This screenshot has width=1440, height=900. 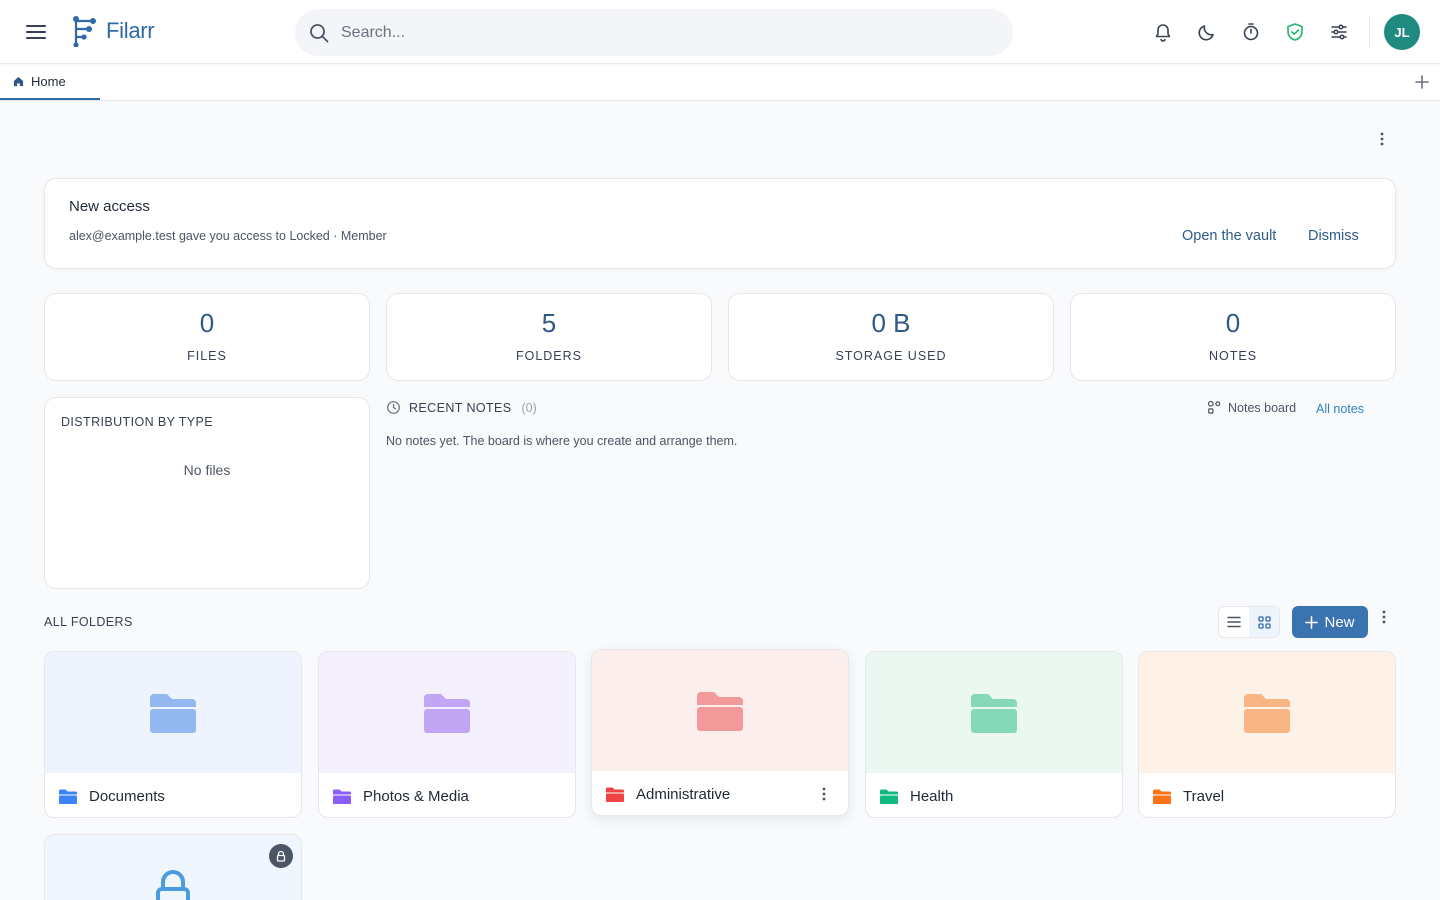 I want to click on menu-button, so click(x=36, y=32).